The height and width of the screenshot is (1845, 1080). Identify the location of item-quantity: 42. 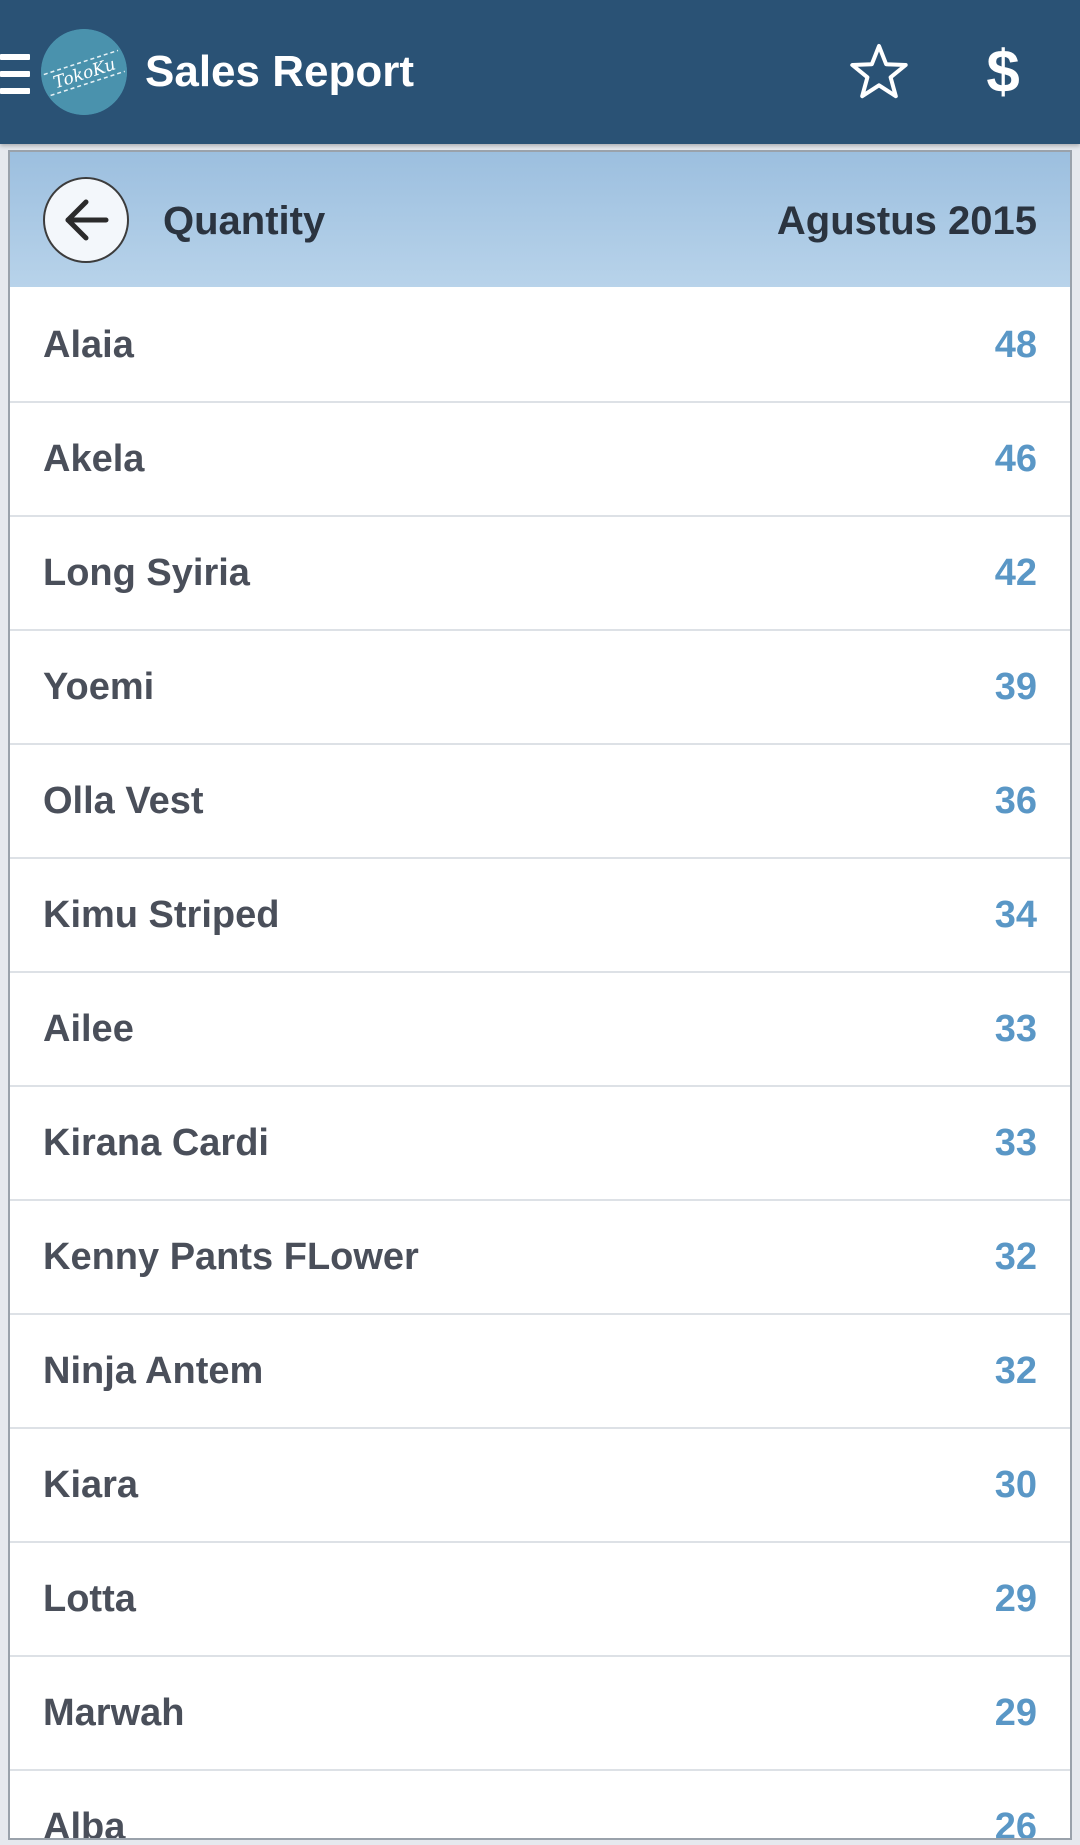
(1015, 573).